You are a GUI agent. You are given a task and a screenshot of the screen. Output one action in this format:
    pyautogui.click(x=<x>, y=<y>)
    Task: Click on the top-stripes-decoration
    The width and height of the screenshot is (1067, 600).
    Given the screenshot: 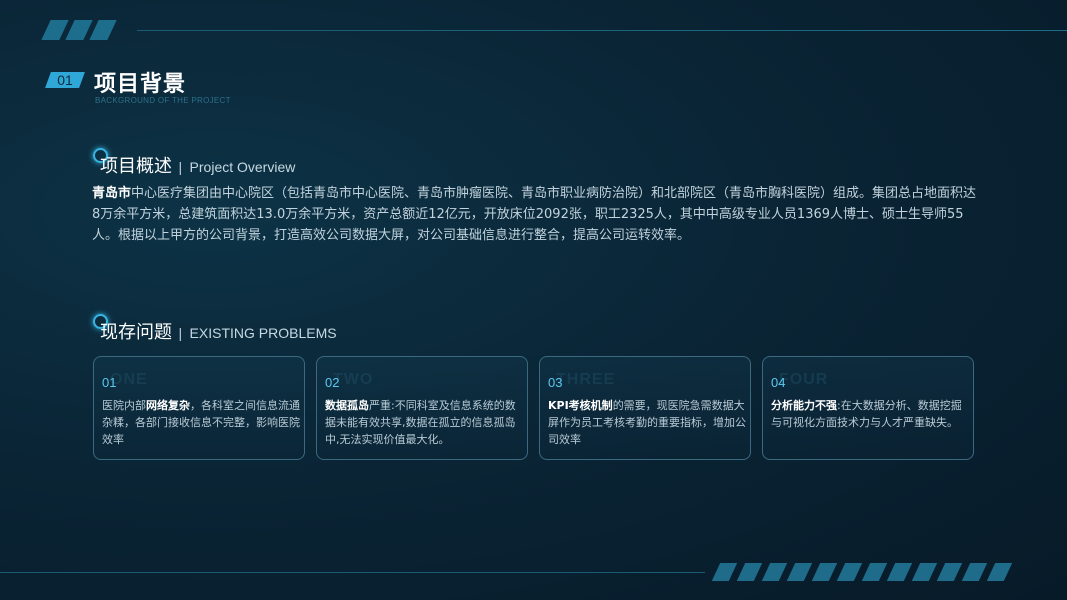 What is the action you would take?
    pyautogui.click(x=79, y=30)
    